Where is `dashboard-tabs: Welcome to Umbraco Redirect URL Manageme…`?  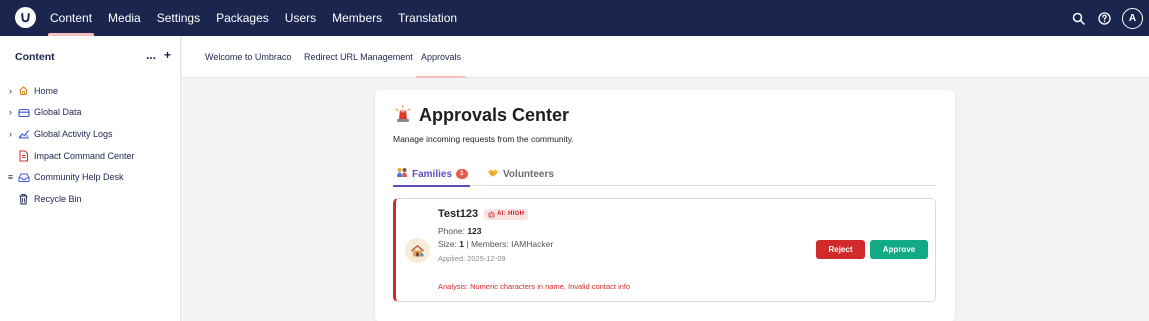
dashboard-tabs: Welcome to Umbraco Redirect URL Manageme… is located at coordinates (665, 57).